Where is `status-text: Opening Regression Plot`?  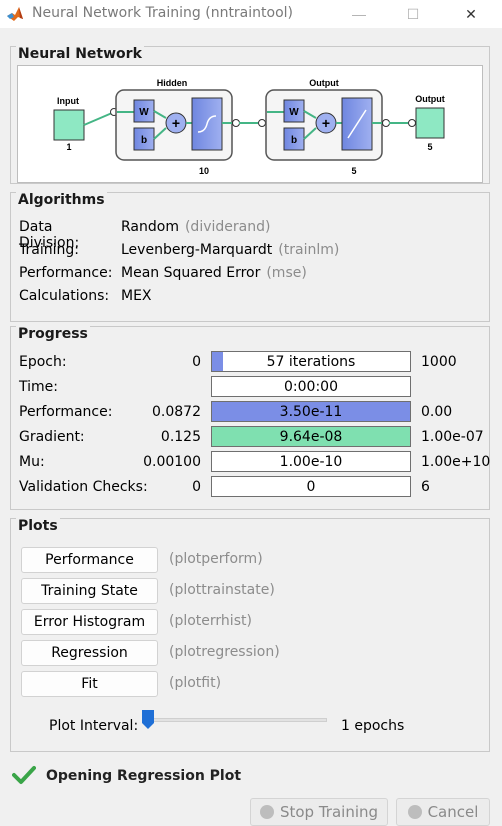
status-text: Opening Regression Plot is located at coordinates (144, 776).